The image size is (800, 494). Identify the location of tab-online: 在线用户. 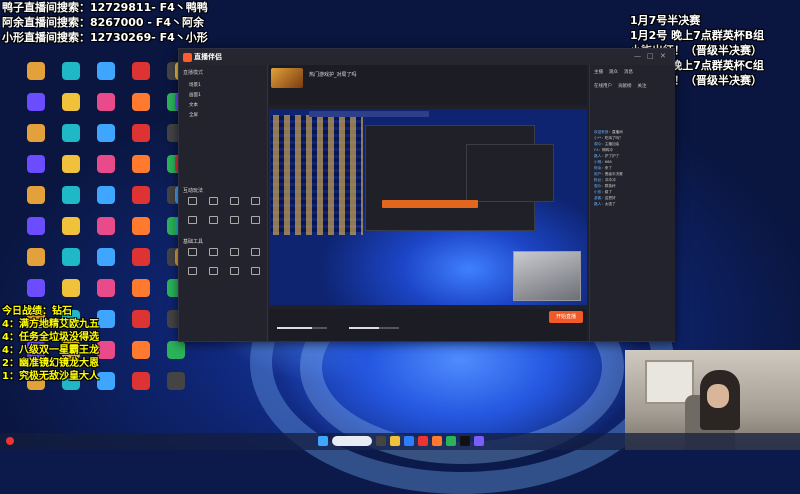
(603, 86).